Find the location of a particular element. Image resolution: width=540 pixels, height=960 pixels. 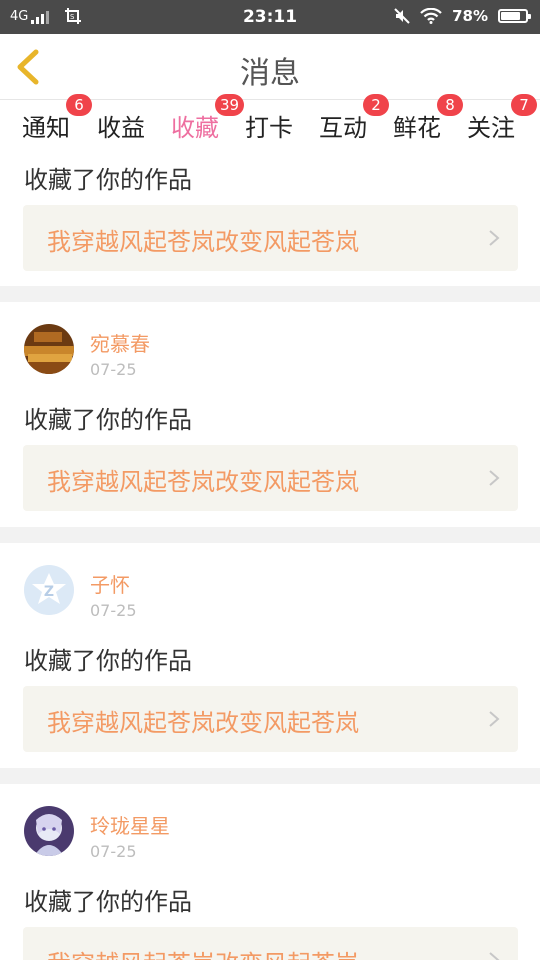

tab-label: 互动 is located at coordinates (343, 128).